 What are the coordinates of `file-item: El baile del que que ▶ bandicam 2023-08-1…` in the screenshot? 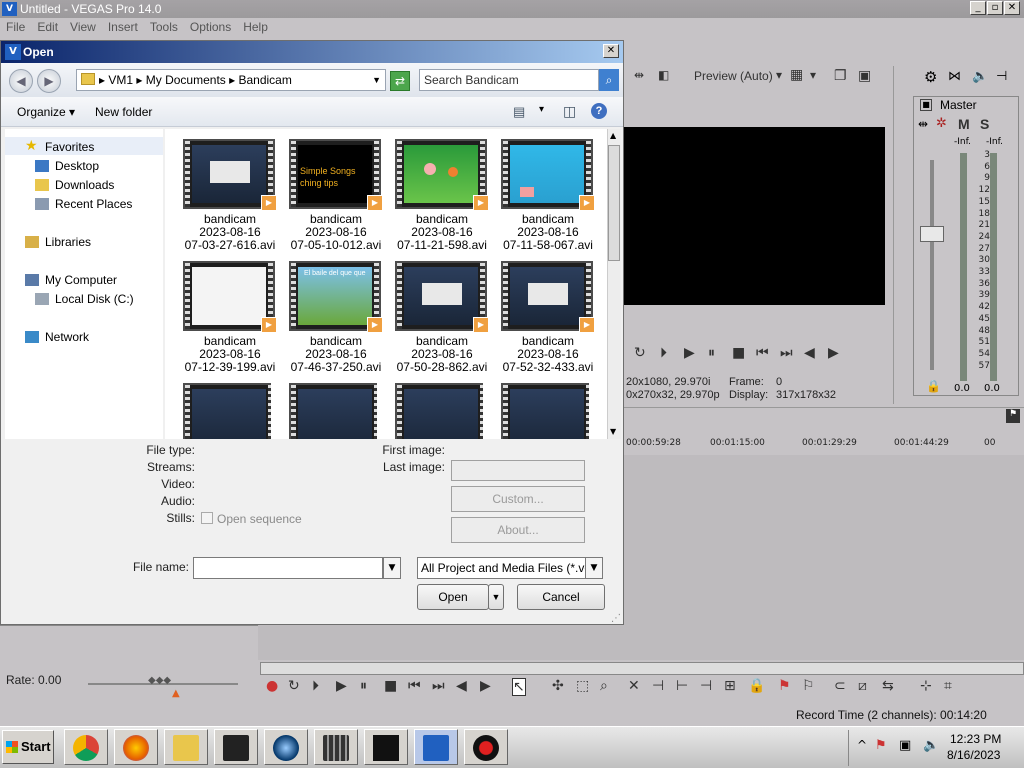 It's located at (327, 314).